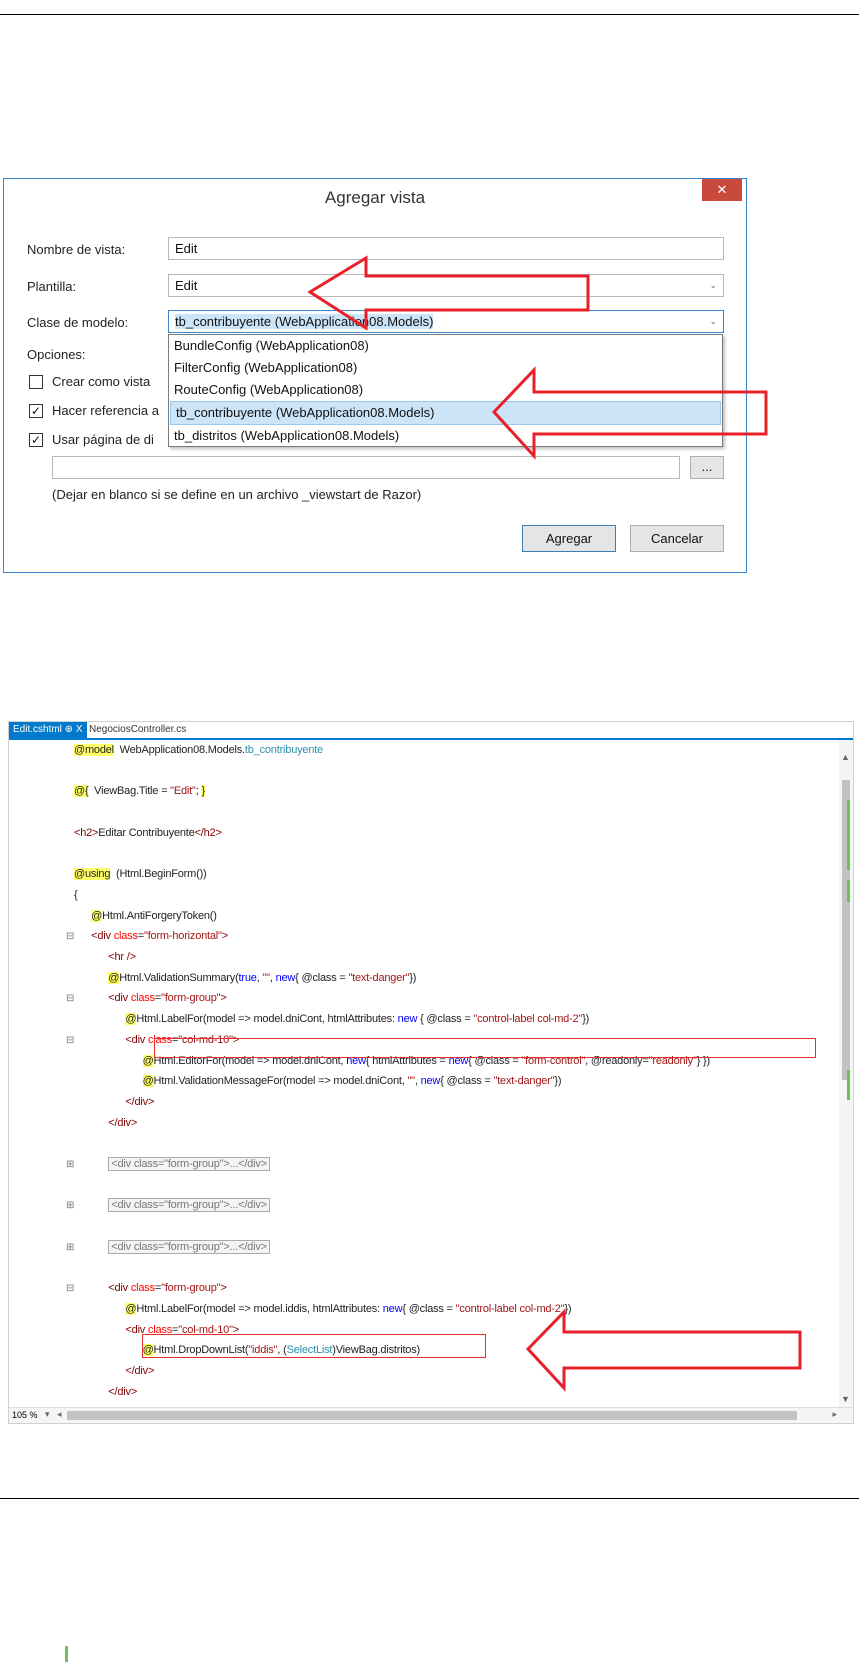 The image size is (859, 1662). I want to click on highlight-box-dropdownlist, so click(314, 1346).